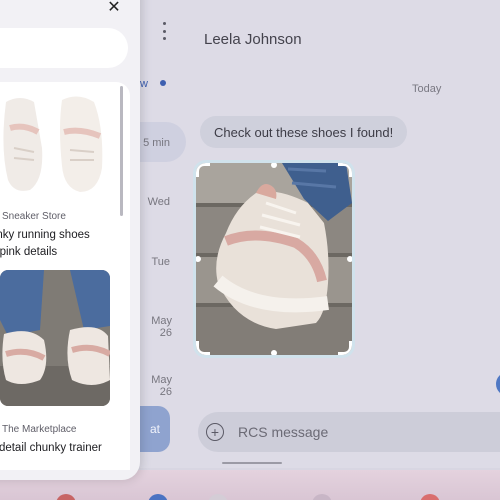 Image resolution: width=500 pixels, height=500 pixels. I want to click on start-chat-label: at, so click(154, 429).